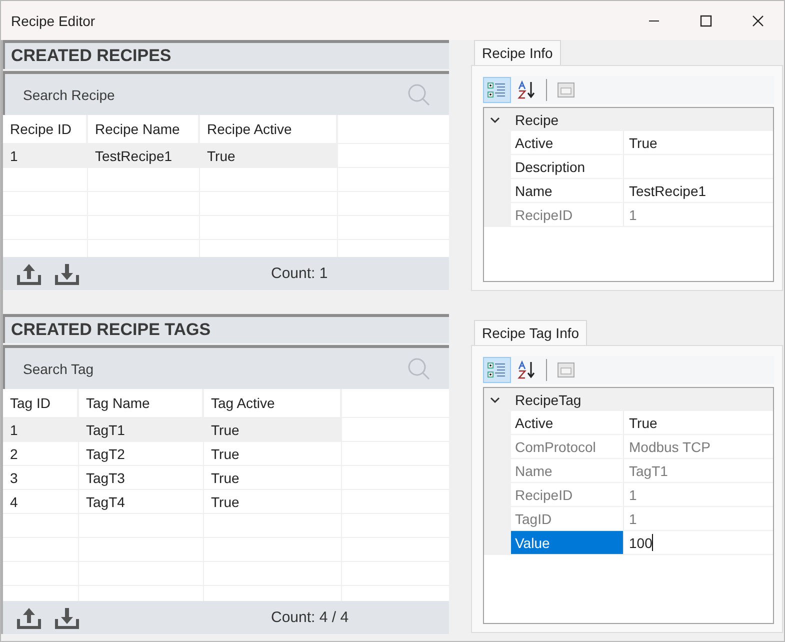  Describe the element at coordinates (567, 166) in the screenshot. I see `property-name: Description` at that location.